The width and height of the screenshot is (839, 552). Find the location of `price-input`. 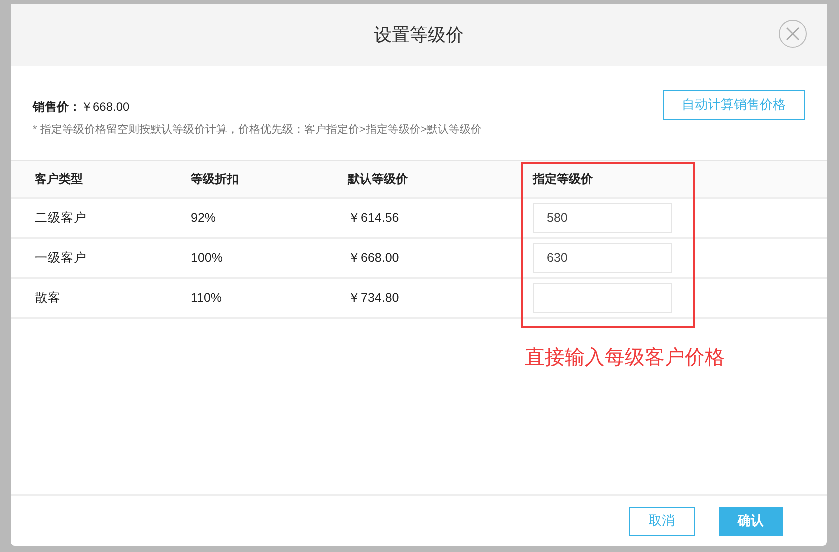

price-input is located at coordinates (602, 298).